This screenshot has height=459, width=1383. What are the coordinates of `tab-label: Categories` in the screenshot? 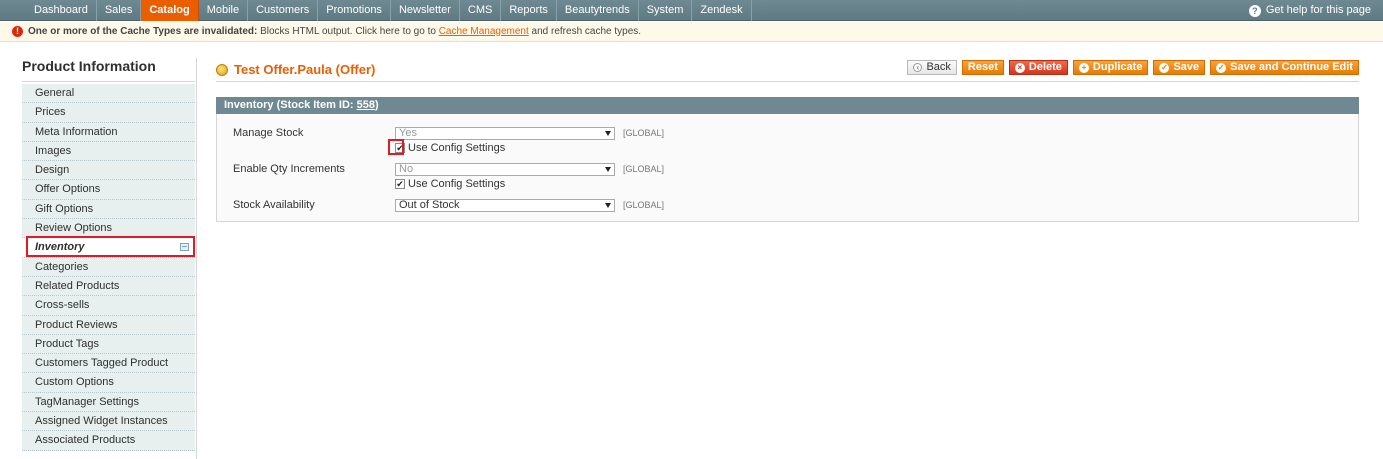 It's located at (62, 266).